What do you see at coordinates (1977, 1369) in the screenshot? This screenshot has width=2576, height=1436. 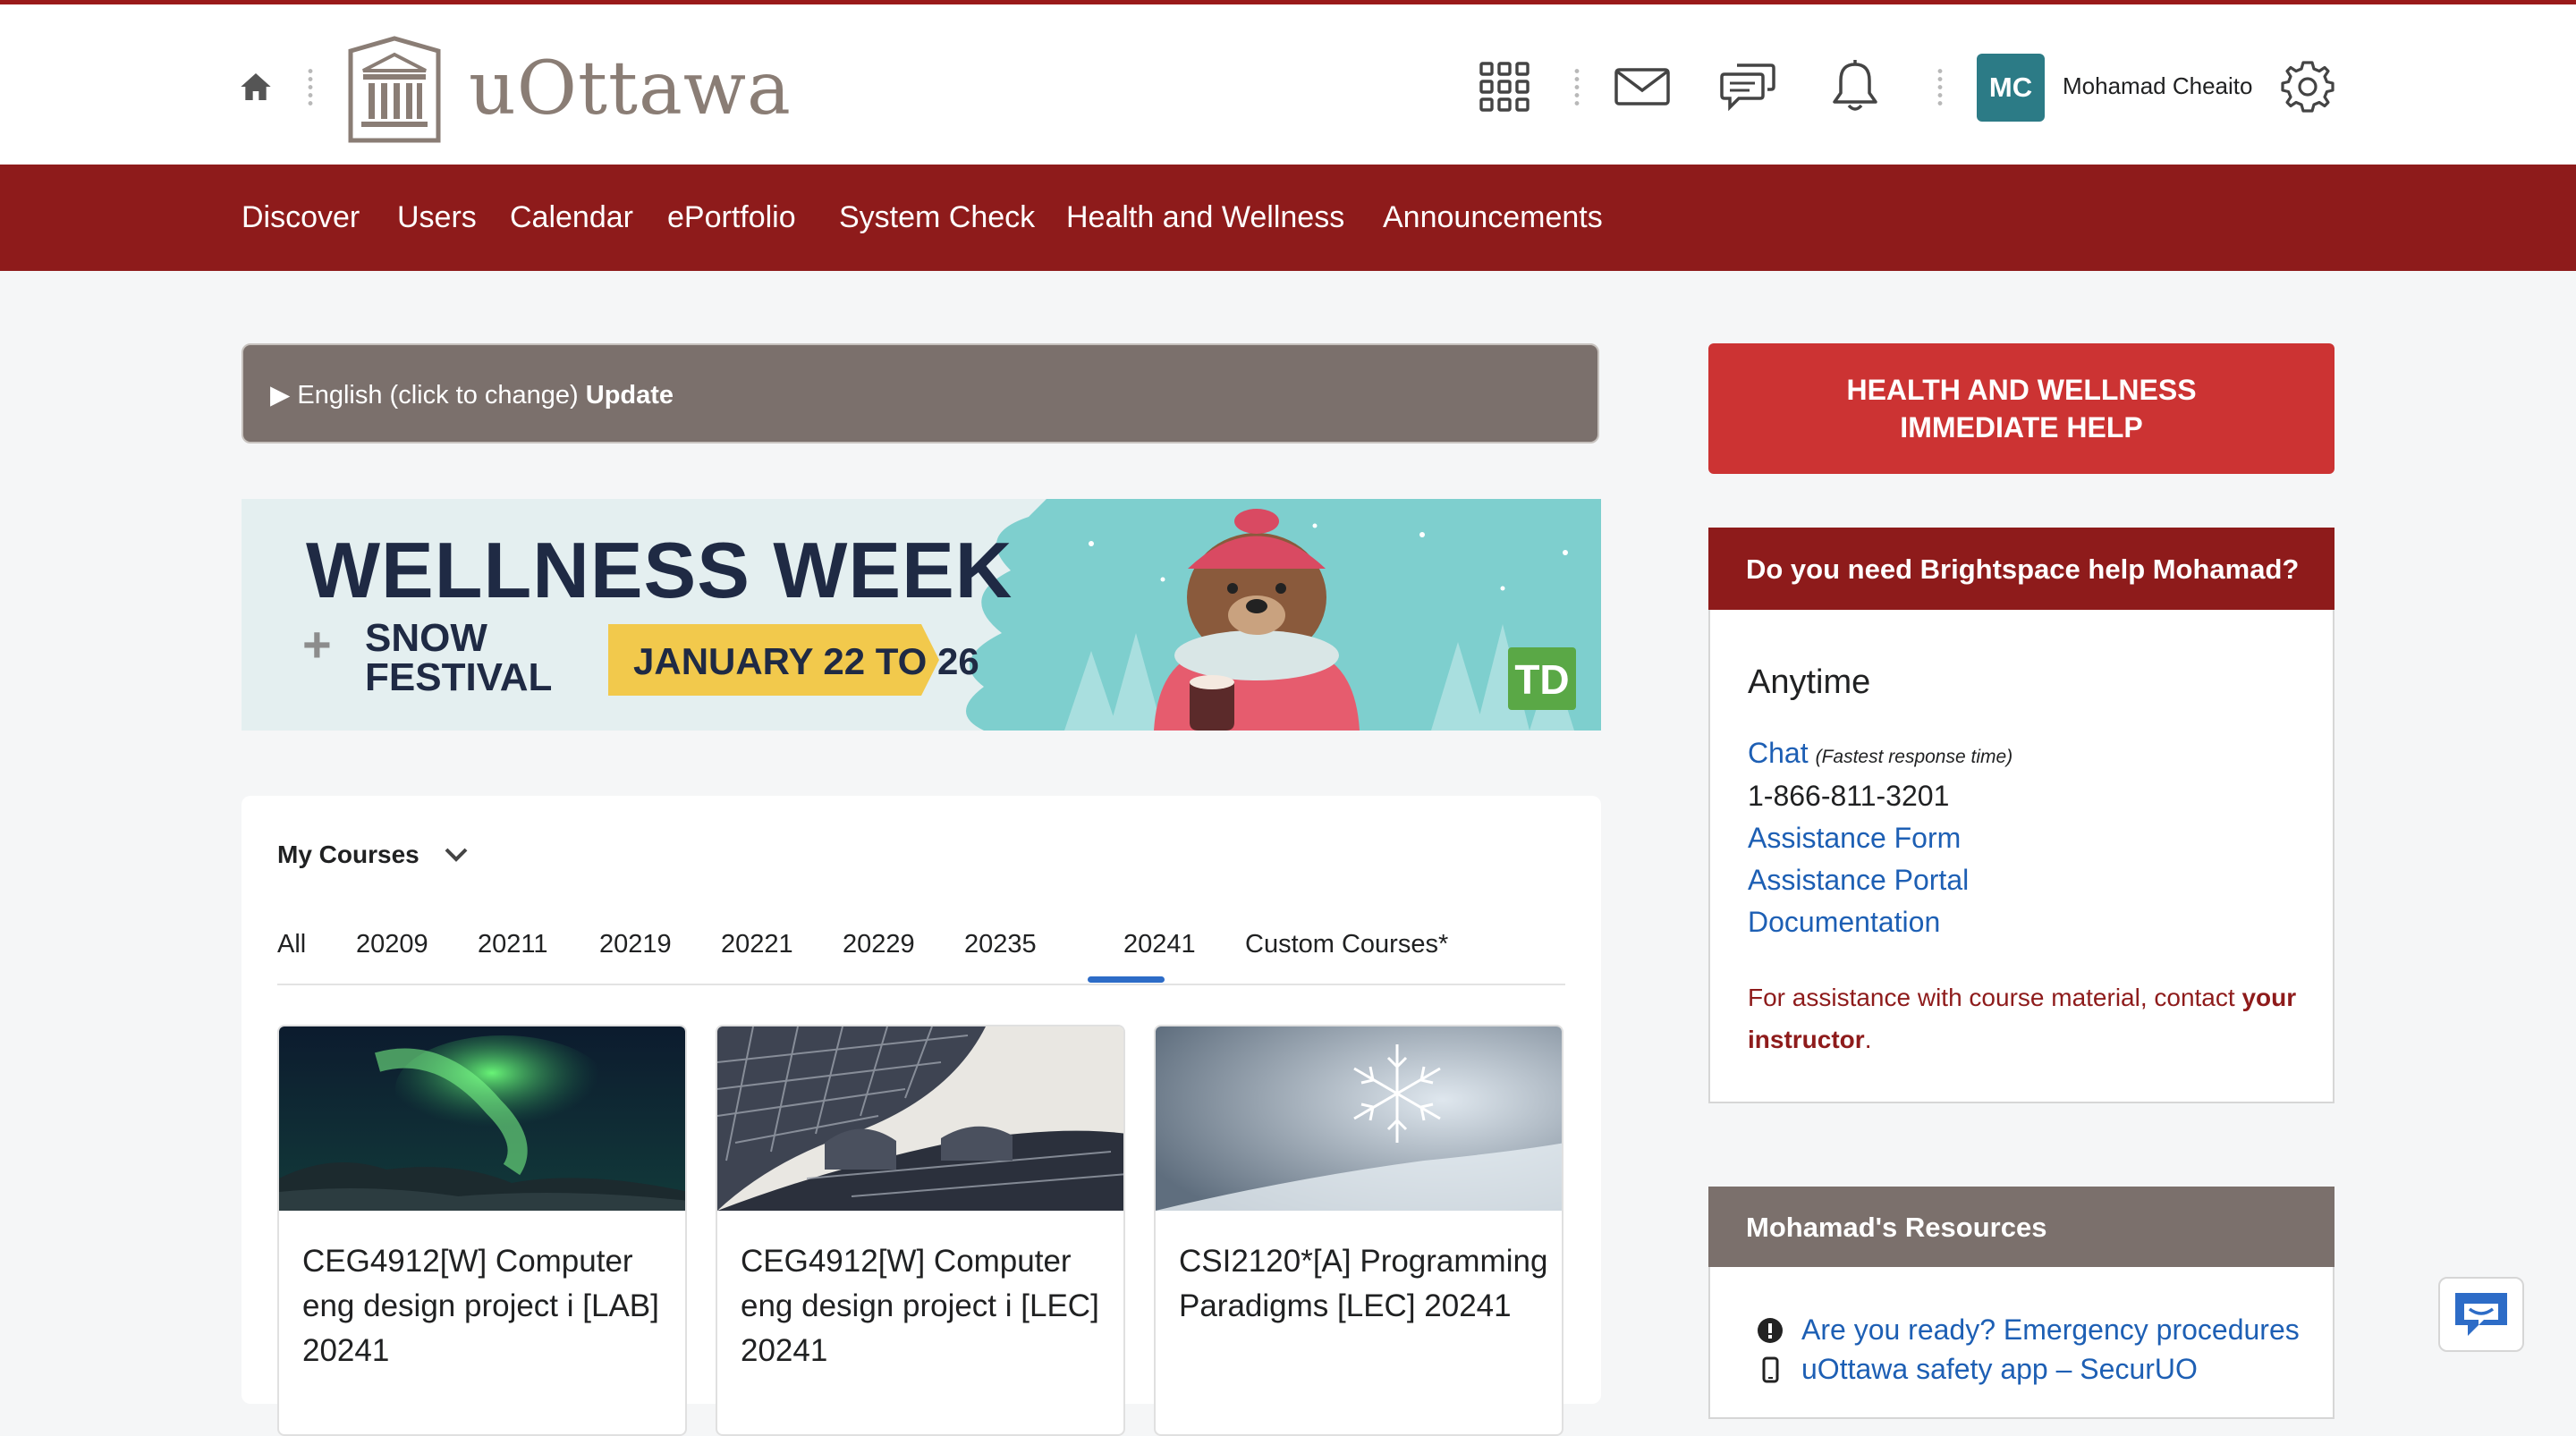 I see `resource-item-safety-app: uOttawa safety app – SecurUO` at bounding box center [1977, 1369].